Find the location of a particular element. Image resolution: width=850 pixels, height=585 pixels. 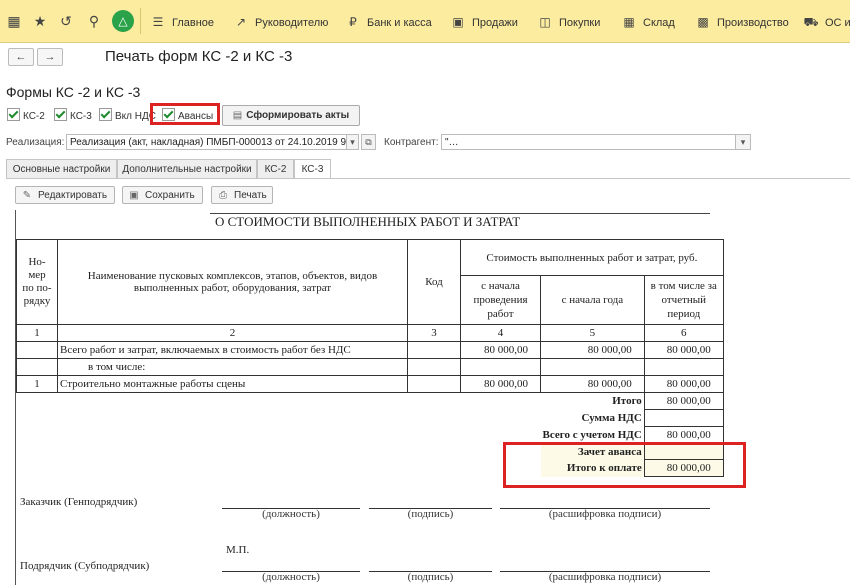

col-number: 4 is located at coordinates (500, 333).